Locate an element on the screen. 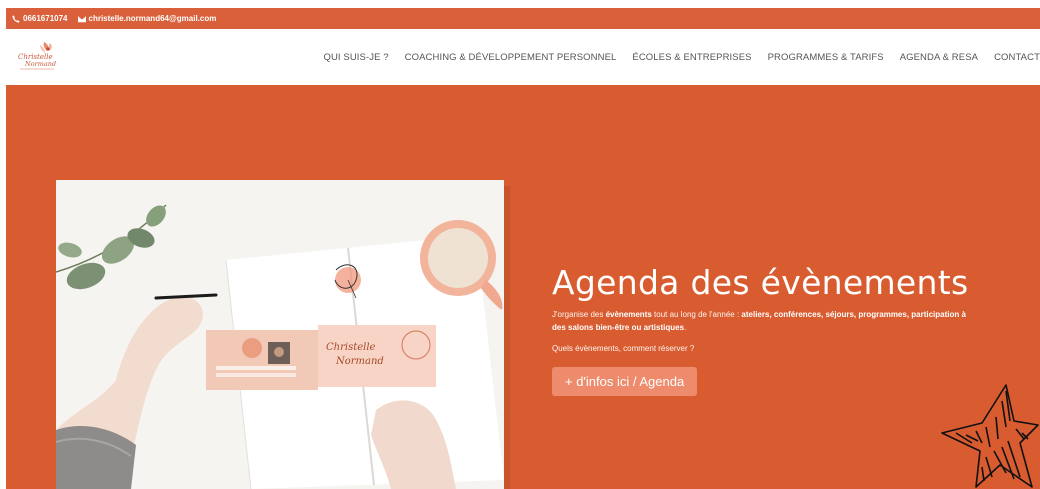 This screenshot has height=489, width=1040. email-link: christelle.normand64@gmail.com is located at coordinates (147, 18).